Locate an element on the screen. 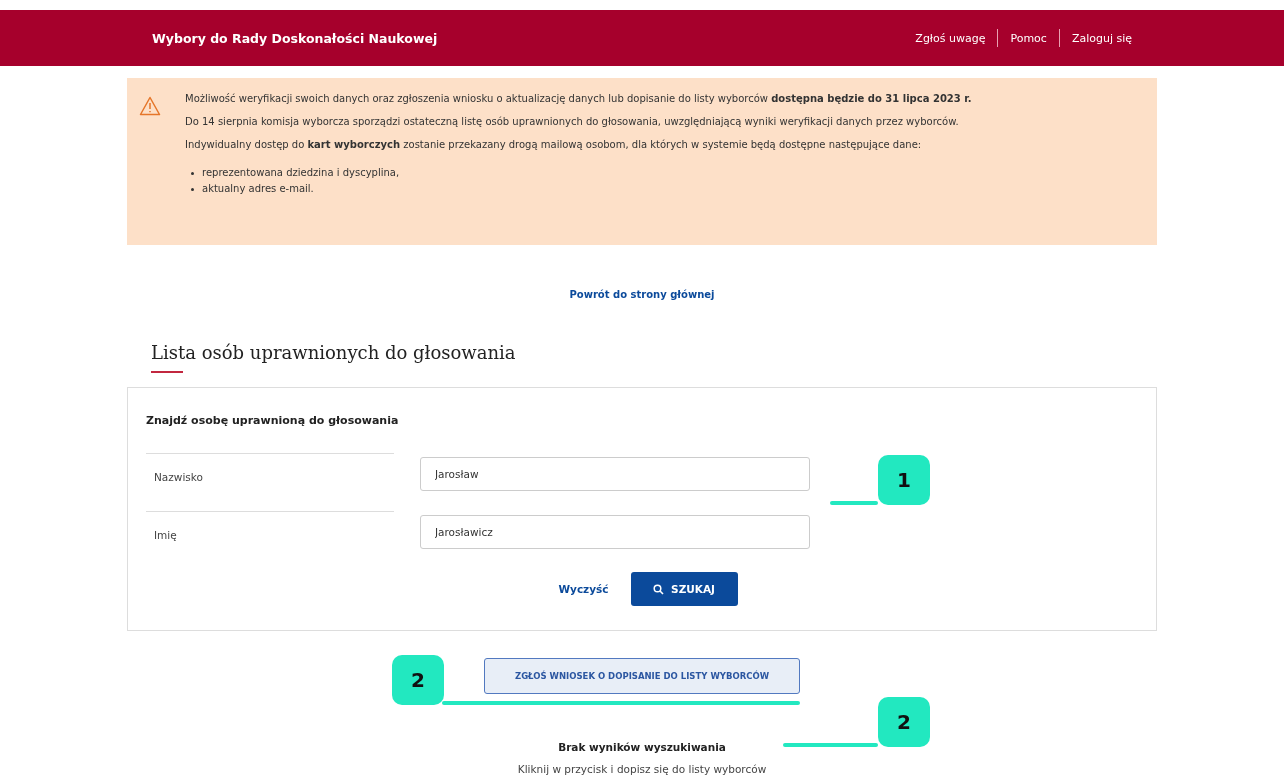 This screenshot has width=1284, height=778. site-title: Wybory do Rady Doskonałości Naukowej is located at coordinates (295, 38).